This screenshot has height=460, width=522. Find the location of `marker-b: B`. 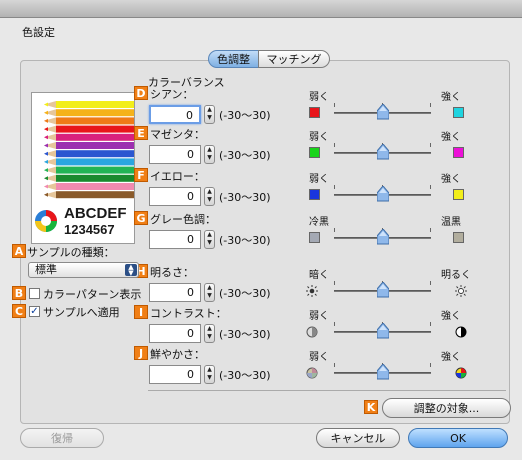

marker-b: B is located at coordinates (19, 293).